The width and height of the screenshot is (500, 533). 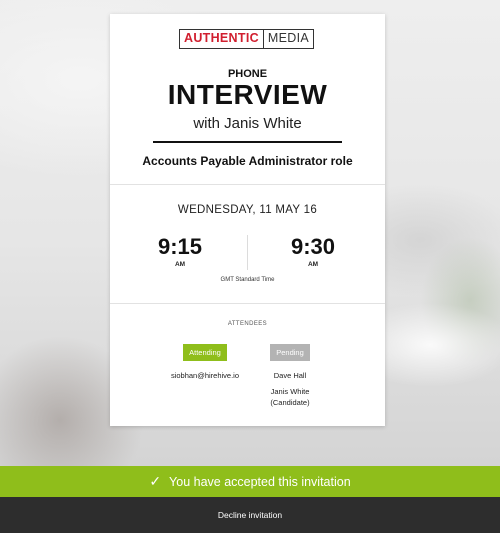 What do you see at coordinates (205, 352) in the screenshot?
I see `status-badge-attending: Attending` at bounding box center [205, 352].